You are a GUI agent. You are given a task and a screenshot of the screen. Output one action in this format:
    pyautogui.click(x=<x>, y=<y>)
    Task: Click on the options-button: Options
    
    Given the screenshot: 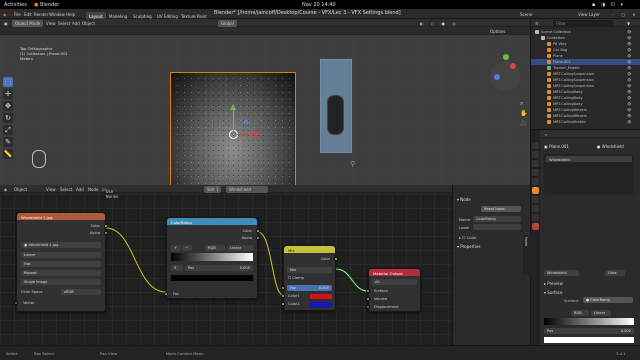 What is the action you would take?
    pyautogui.click(x=497, y=31)
    